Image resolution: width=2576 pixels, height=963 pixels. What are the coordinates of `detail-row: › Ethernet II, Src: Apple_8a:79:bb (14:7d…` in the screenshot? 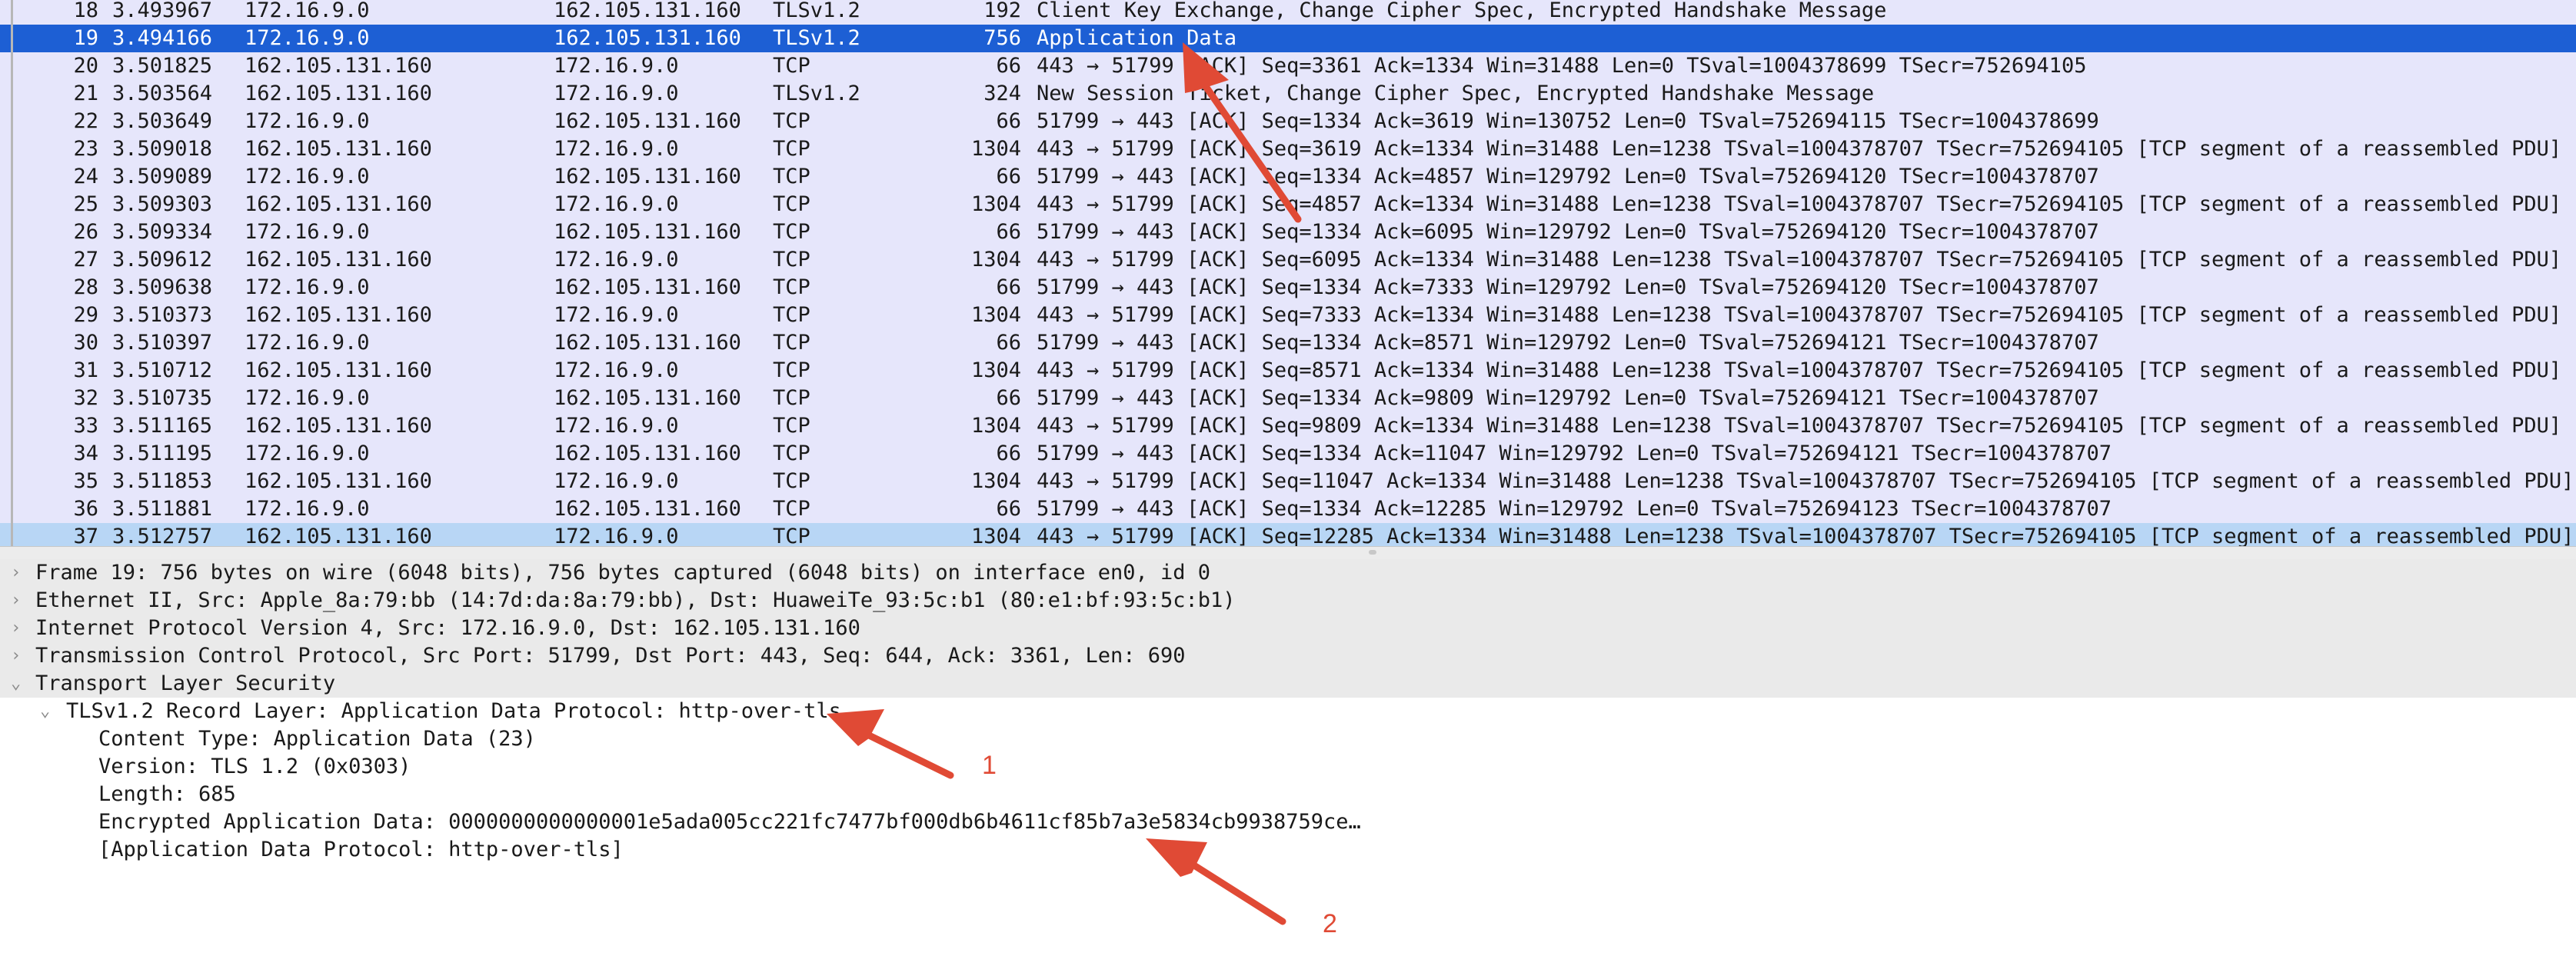 It's located at (1288, 601).